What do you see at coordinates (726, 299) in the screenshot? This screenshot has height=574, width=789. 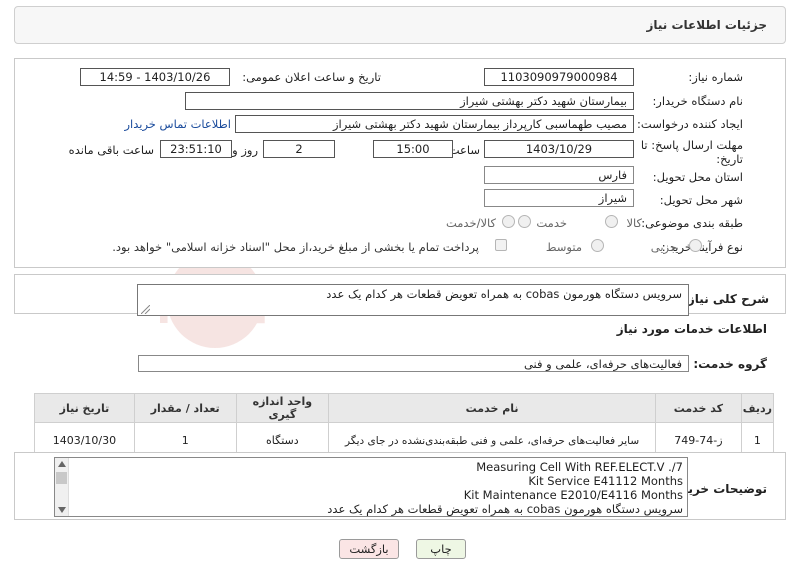 I see `summary-label: شرح کلی نیاز:` at bounding box center [726, 299].